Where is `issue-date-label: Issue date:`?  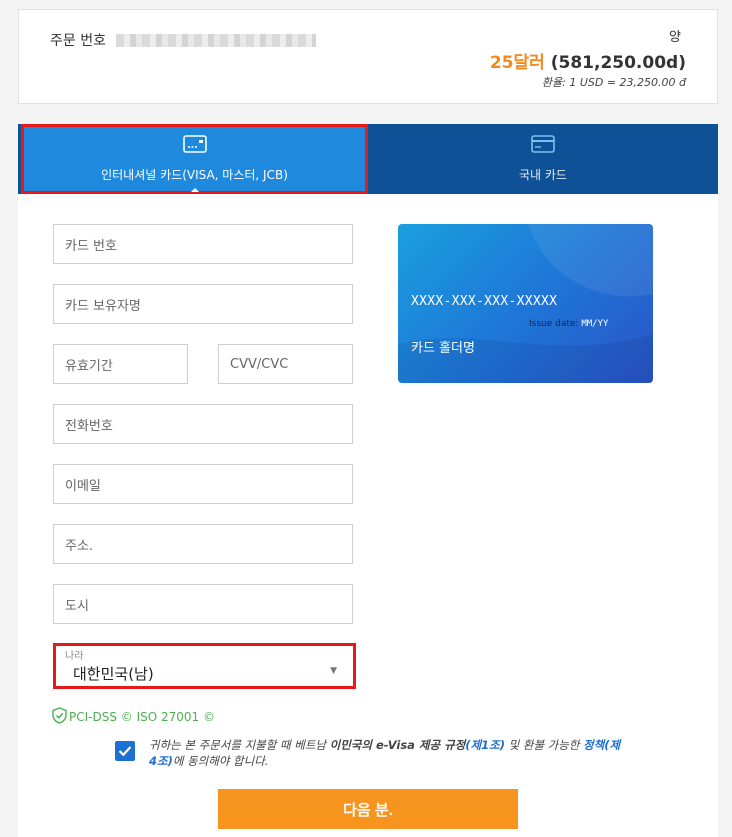
issue-date-label: Issue date: is located at coordinates (554, 324).